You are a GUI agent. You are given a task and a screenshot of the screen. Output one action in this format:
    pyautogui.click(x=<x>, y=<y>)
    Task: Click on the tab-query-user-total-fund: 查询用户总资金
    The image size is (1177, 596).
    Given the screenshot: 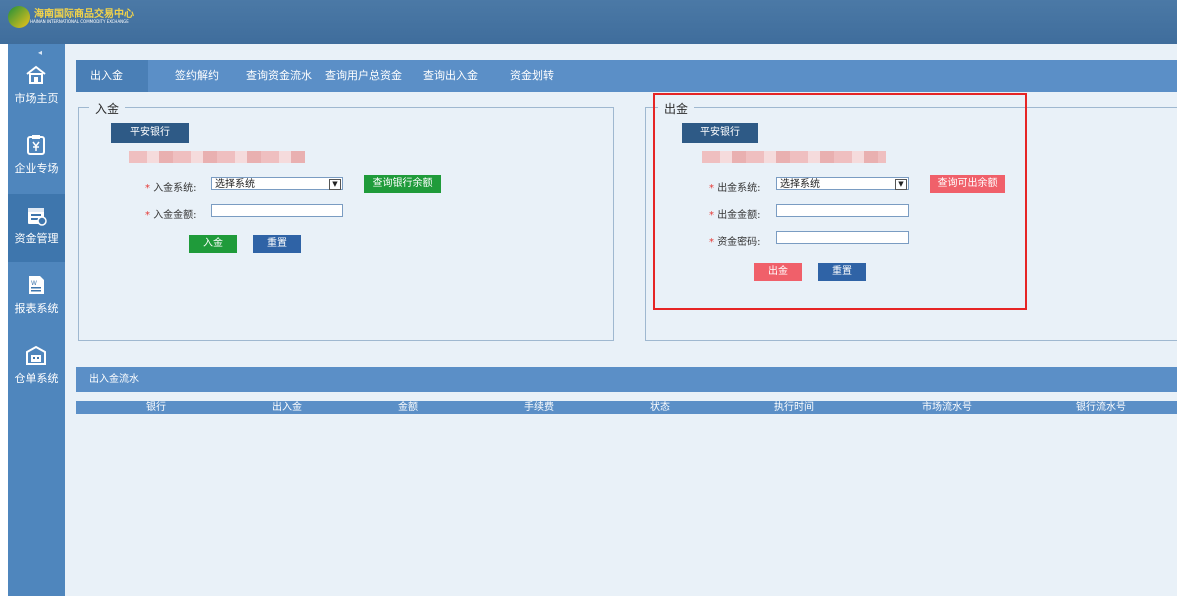 What is the action you would take?
    pyautogui.click(x=363, y=76)
    